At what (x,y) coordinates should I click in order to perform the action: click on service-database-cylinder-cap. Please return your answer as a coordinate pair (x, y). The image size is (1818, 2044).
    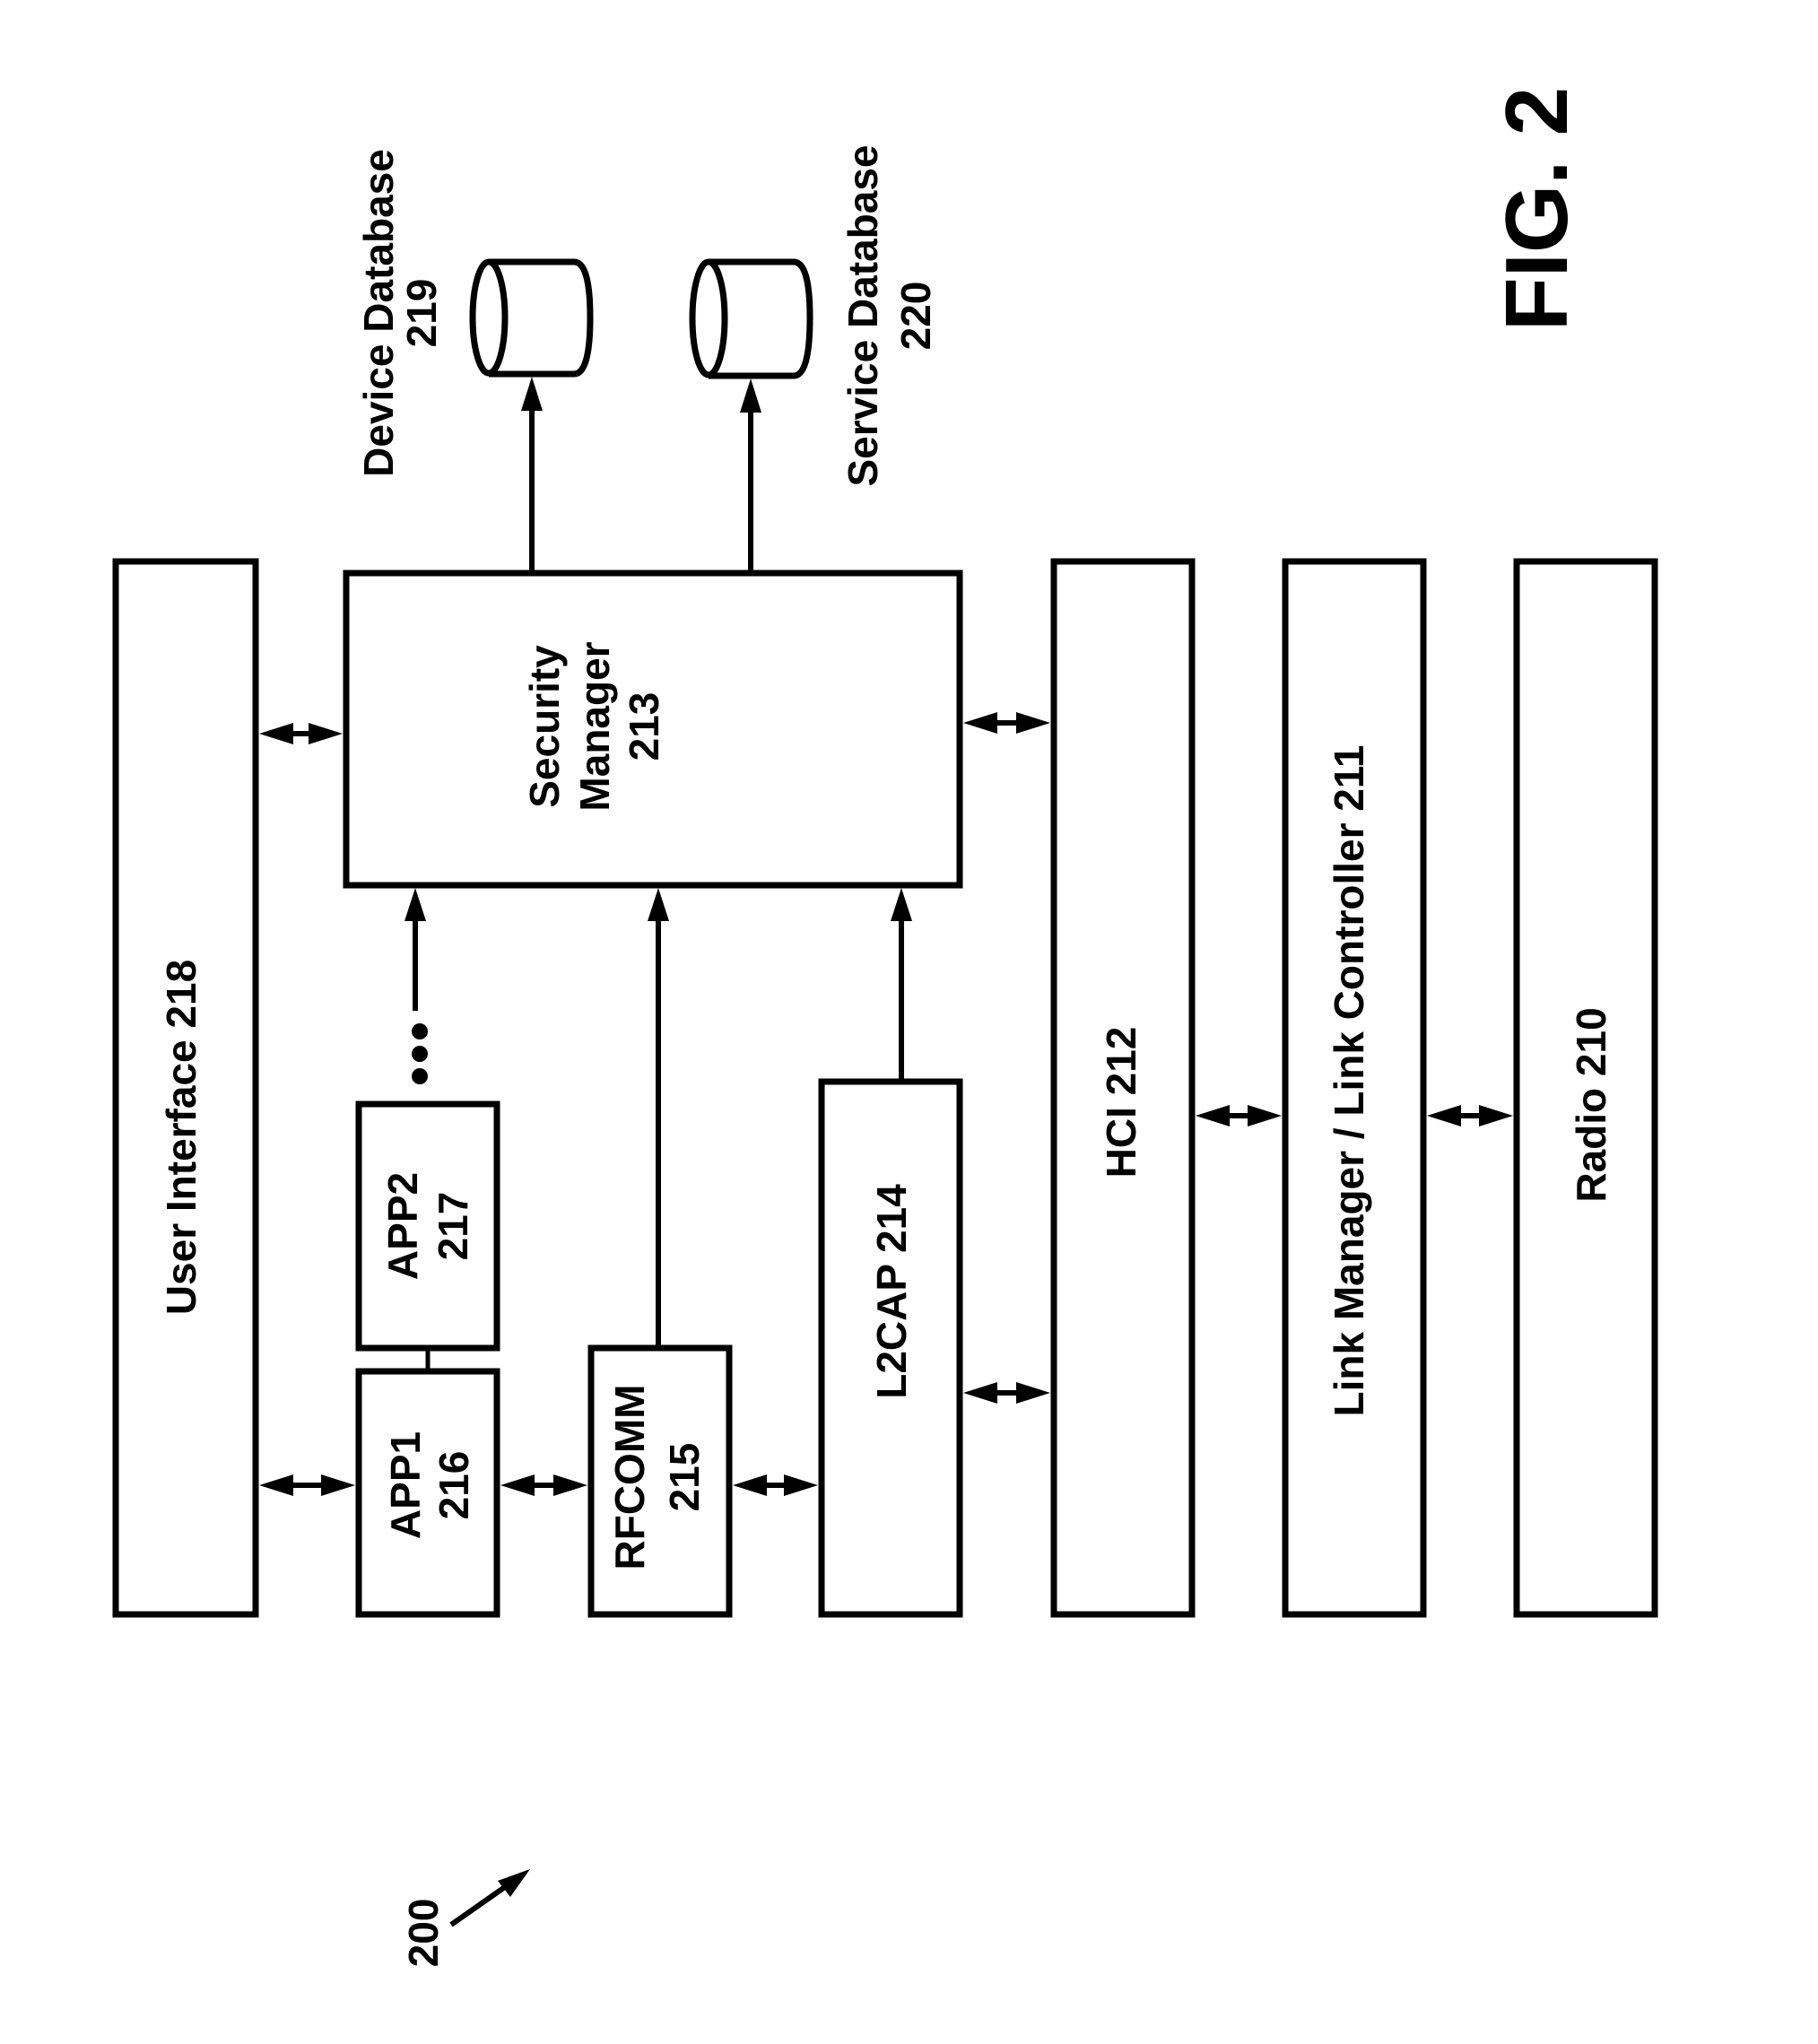
    Looking at the image, I should click on (708, 318).